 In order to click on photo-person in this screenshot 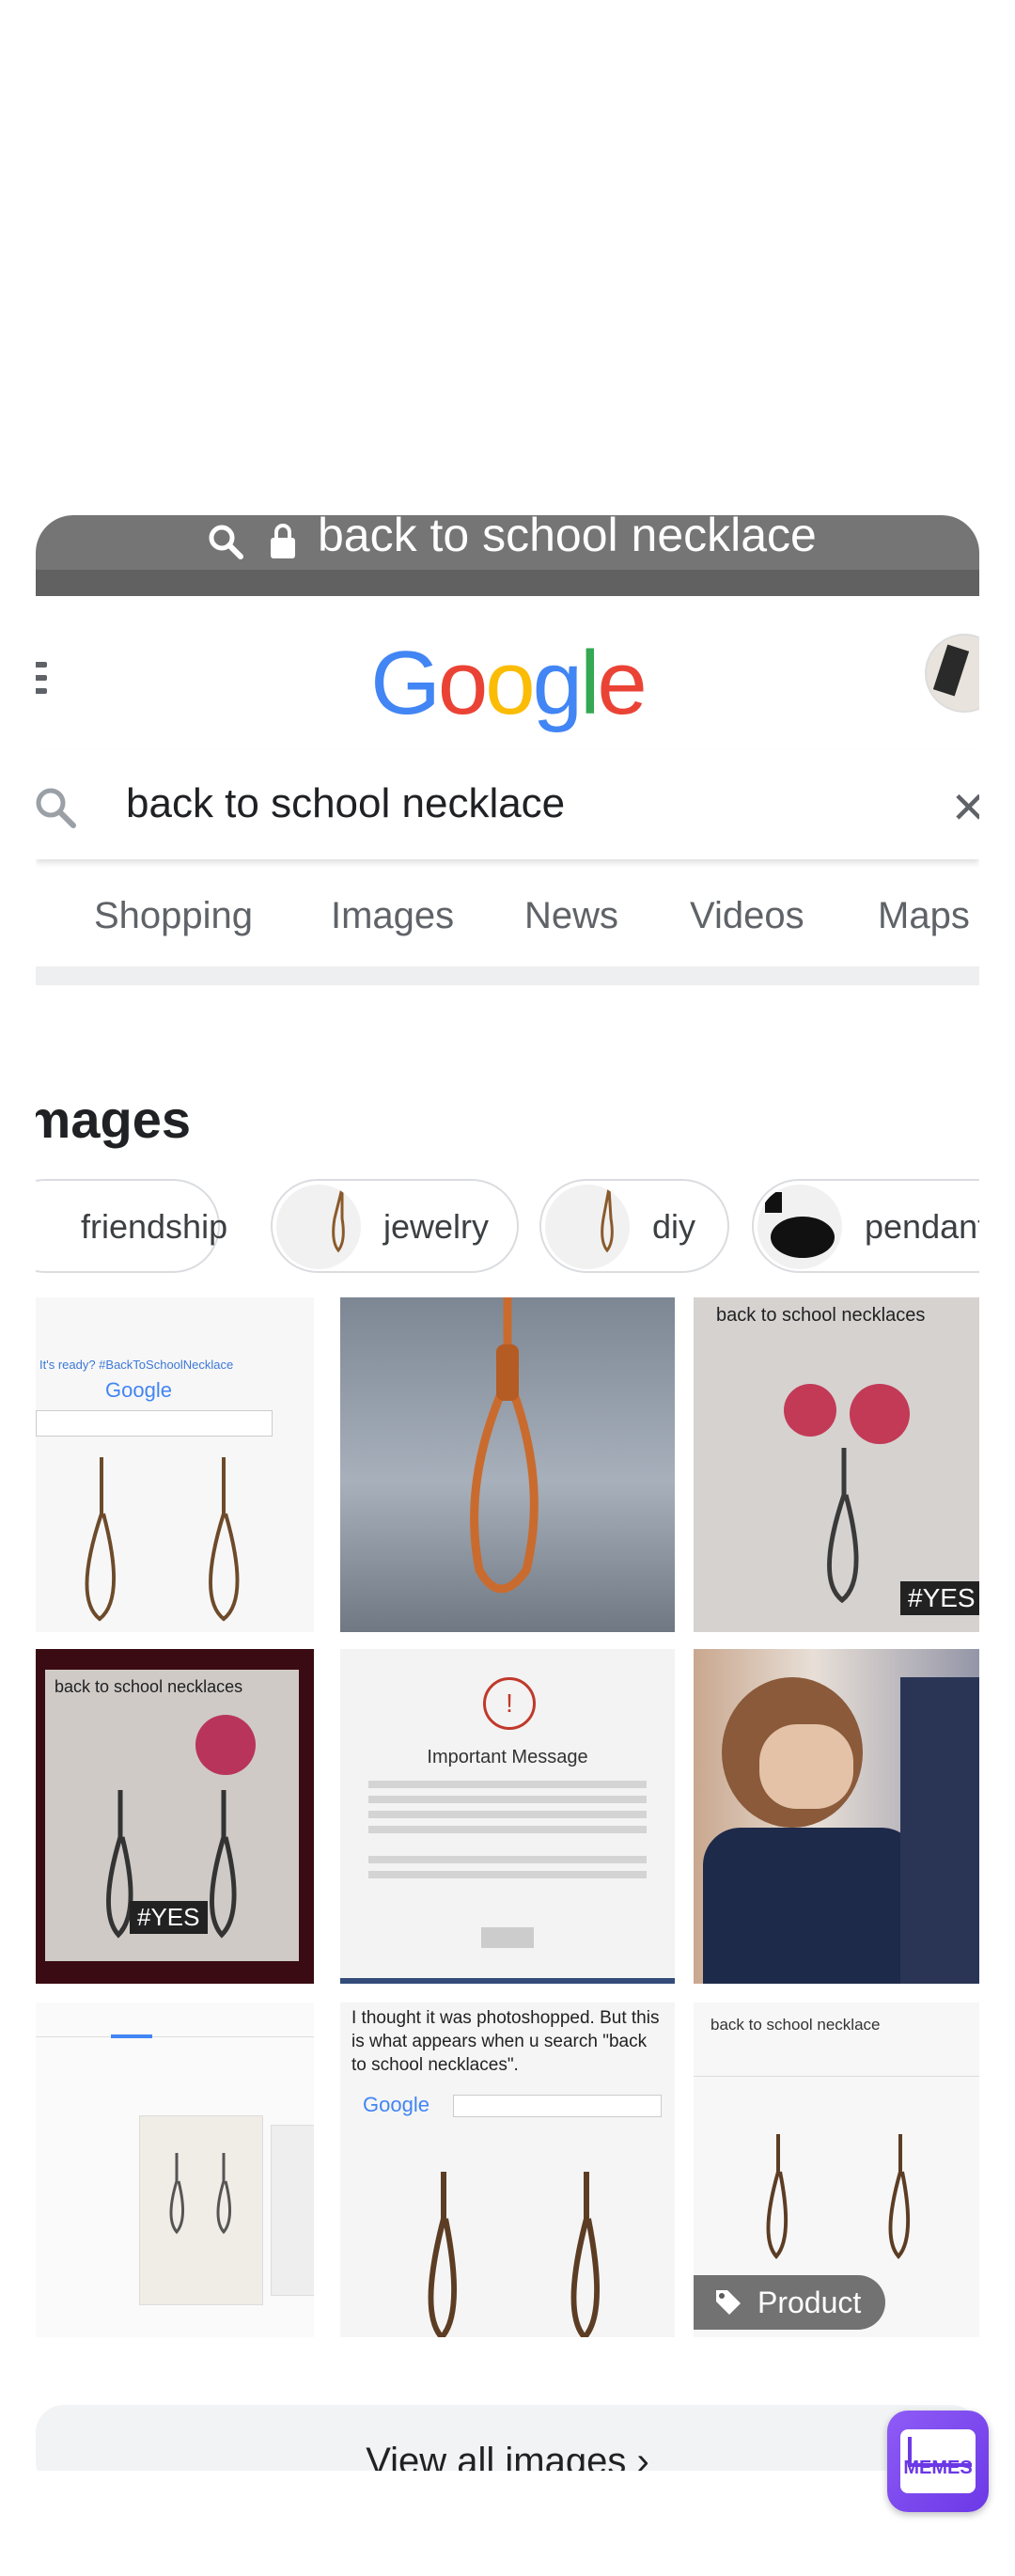, I will do `click(939, 1831)`.